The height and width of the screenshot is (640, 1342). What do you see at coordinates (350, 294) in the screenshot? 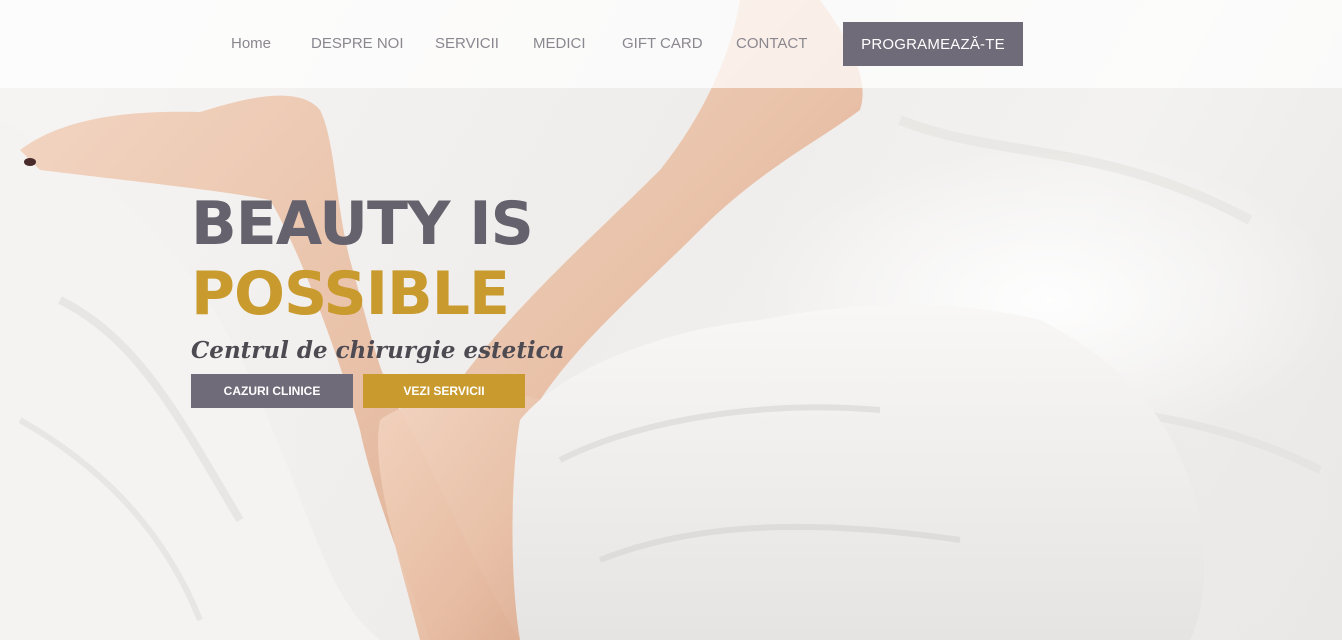
I see `hero-headline-line2: POSSIBLE` at bounding box center [350, 294].